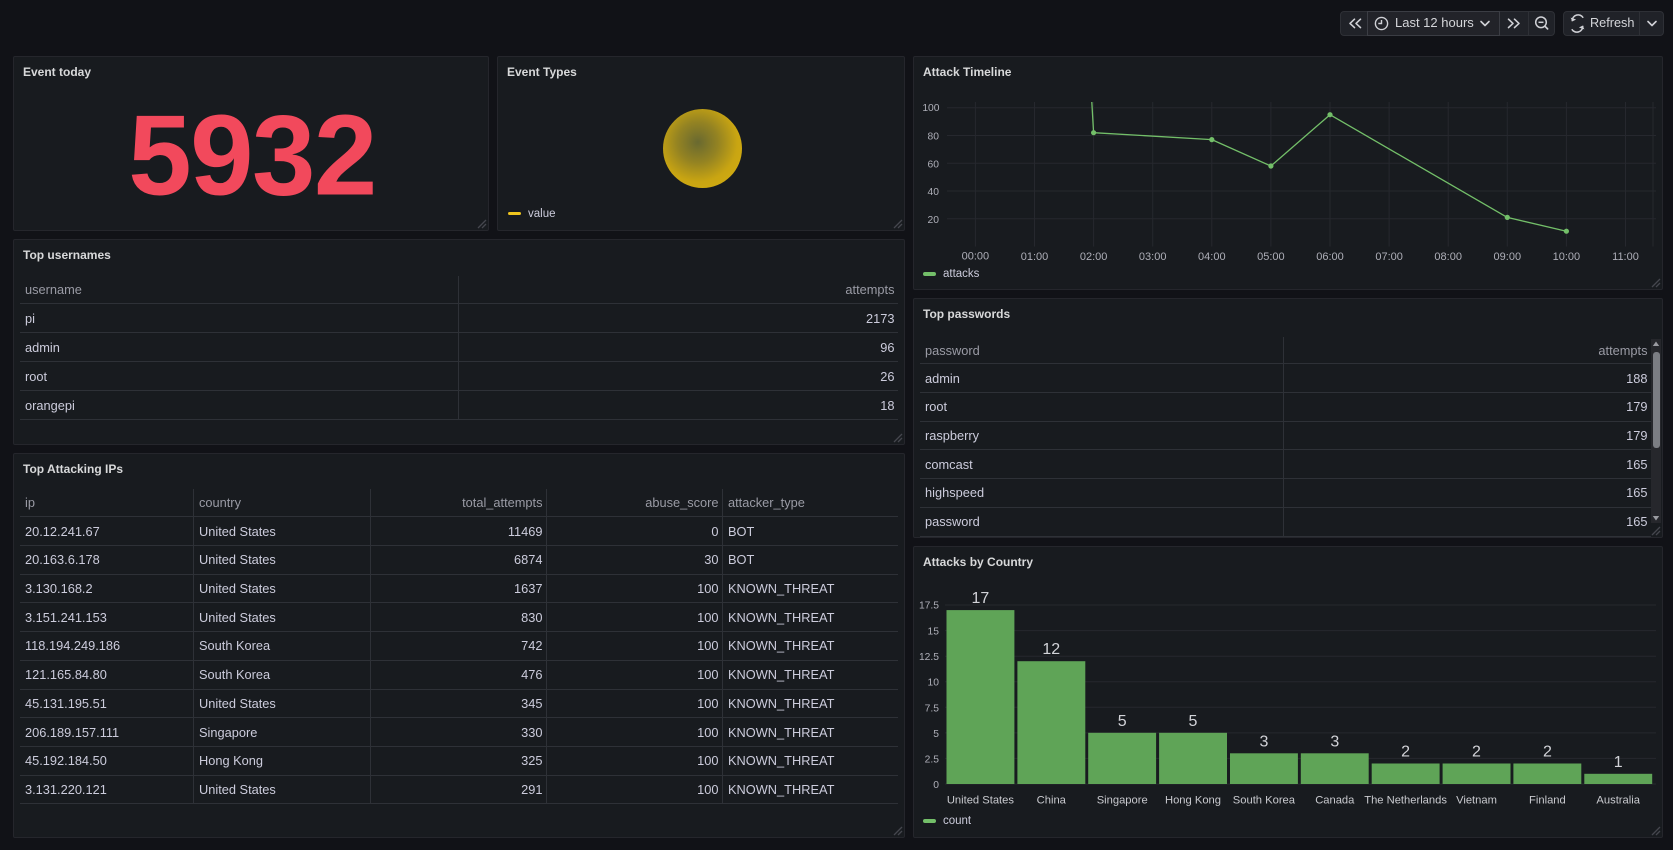 The image size is (1673, 850). What do you see at coordinates (1051, 649) in the screenshot?
I see `svg-text: 12` at bounding box center [1051, 649].